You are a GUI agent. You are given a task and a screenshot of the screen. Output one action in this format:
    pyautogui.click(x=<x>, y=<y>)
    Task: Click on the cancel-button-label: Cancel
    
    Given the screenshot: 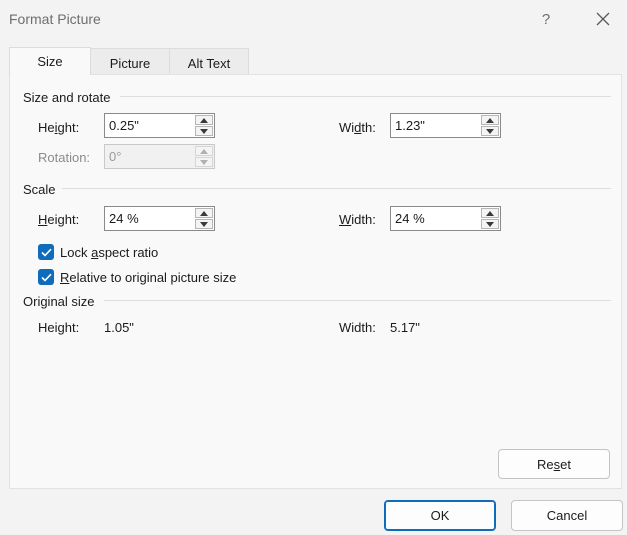 What is the action you would take?
    pyautogui.click(x=567, y=515)
    